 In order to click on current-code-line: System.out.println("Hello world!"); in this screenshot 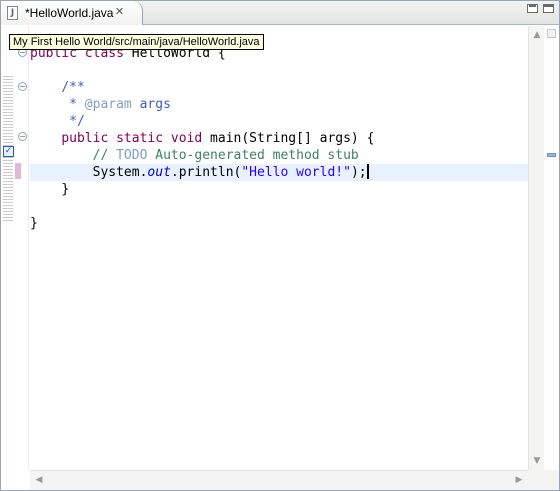, I will do `click(279, 172)`.